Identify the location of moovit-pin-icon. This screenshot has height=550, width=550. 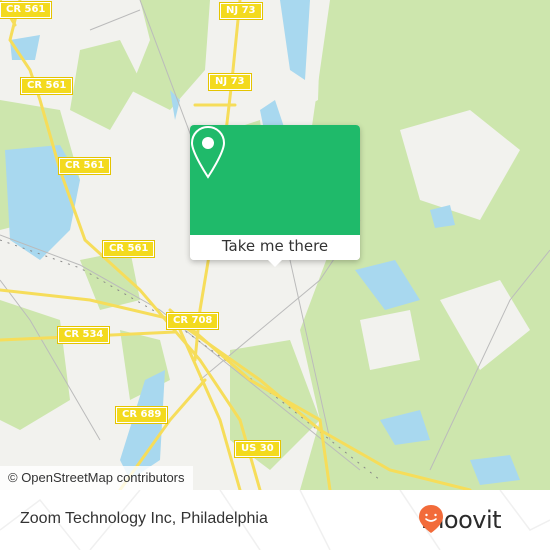
(431, 519).